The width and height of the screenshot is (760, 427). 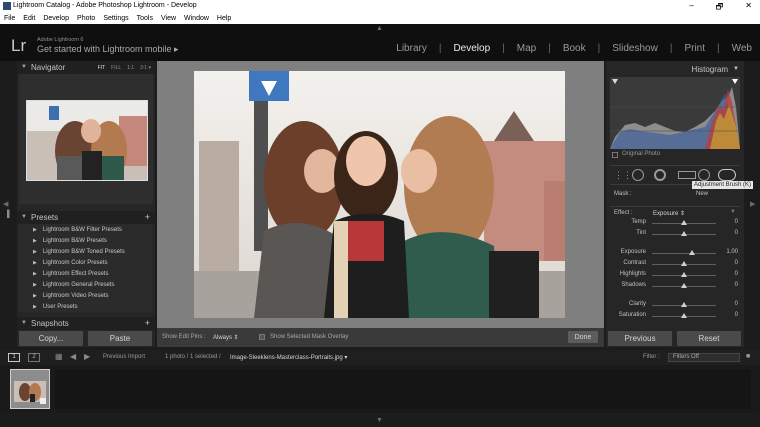 What do you see at coordinates (147, 217) in the screenshot?
I see `add-preset-icon: +` at bounding box center [147, 217].